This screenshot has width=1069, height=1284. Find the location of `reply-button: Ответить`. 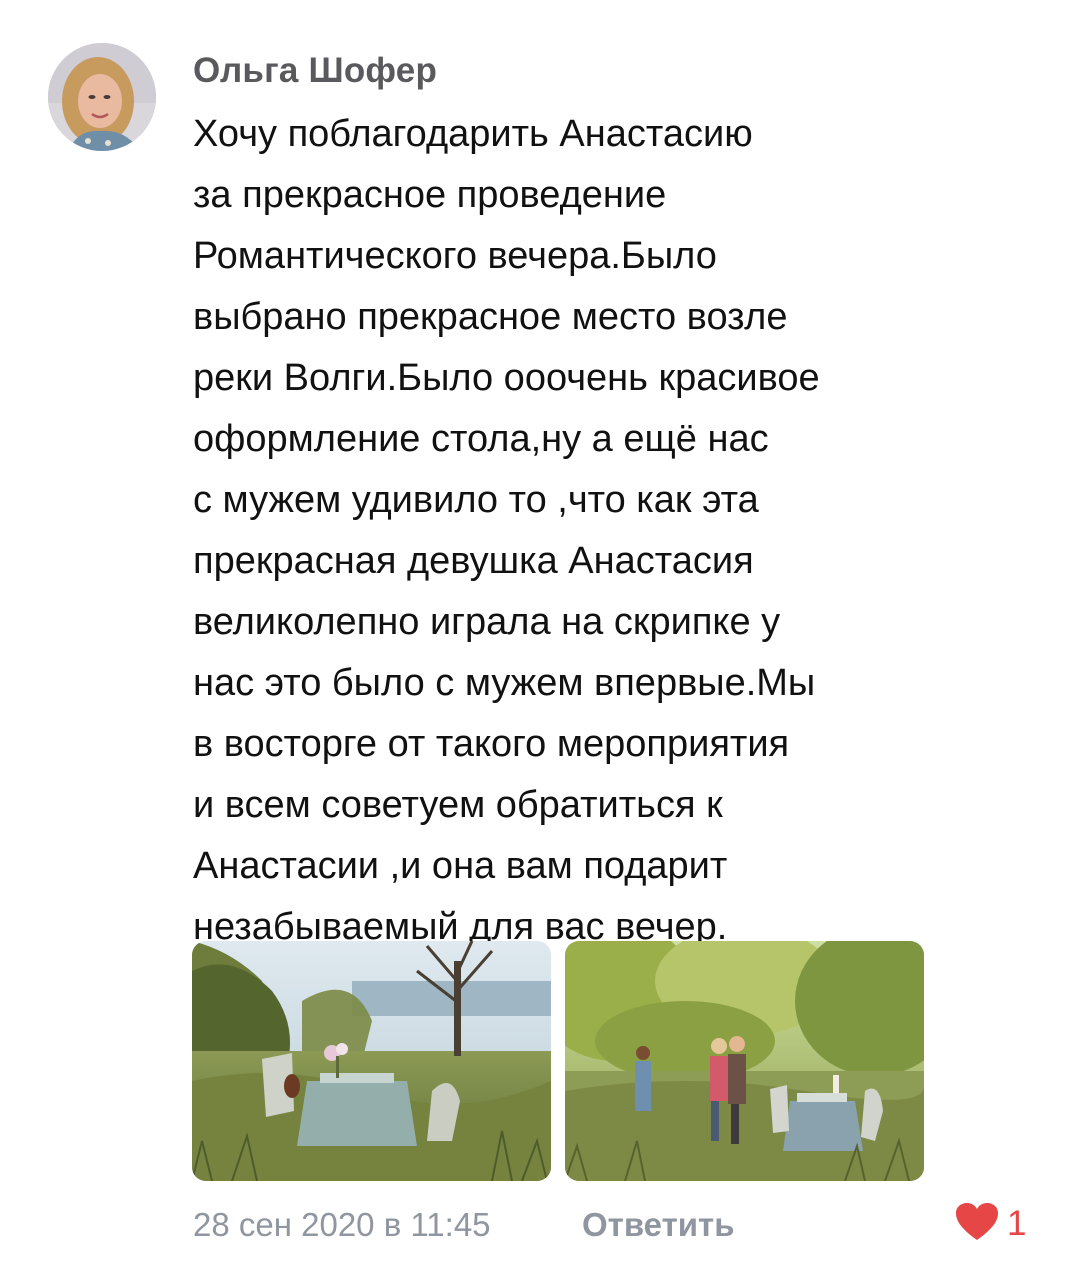

reply-button: Ответить is located at coordinates (658, 1225).